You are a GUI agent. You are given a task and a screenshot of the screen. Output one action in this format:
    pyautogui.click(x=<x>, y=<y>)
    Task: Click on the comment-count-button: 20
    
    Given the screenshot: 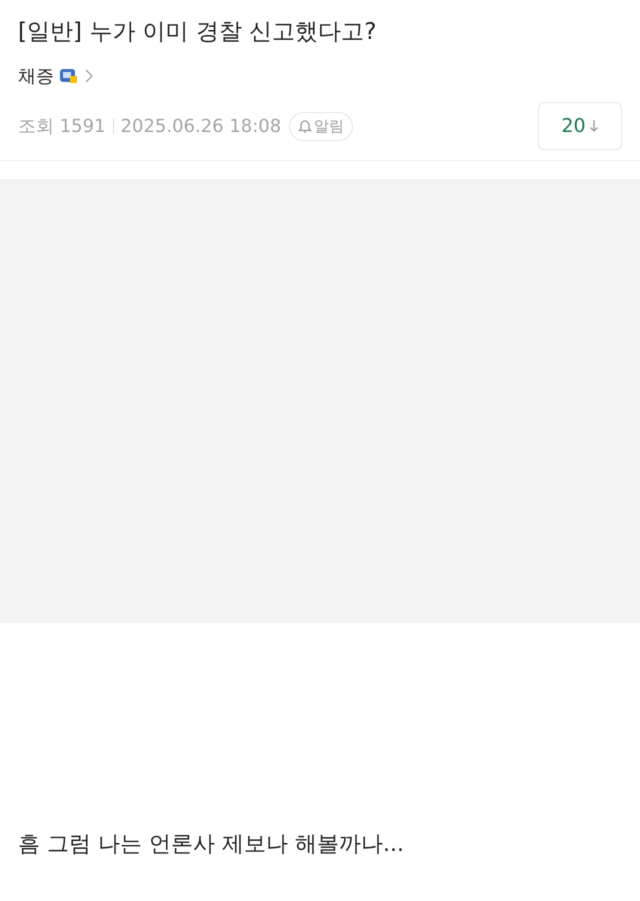 What is the action you would take?
    pyautogui.click(x=580, y=126)
    